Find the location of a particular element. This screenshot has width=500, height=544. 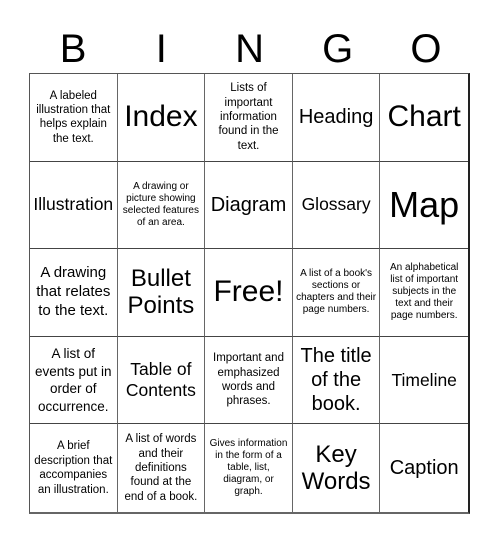

bingo-header: B I N G O is located at coordinates (249, 49).